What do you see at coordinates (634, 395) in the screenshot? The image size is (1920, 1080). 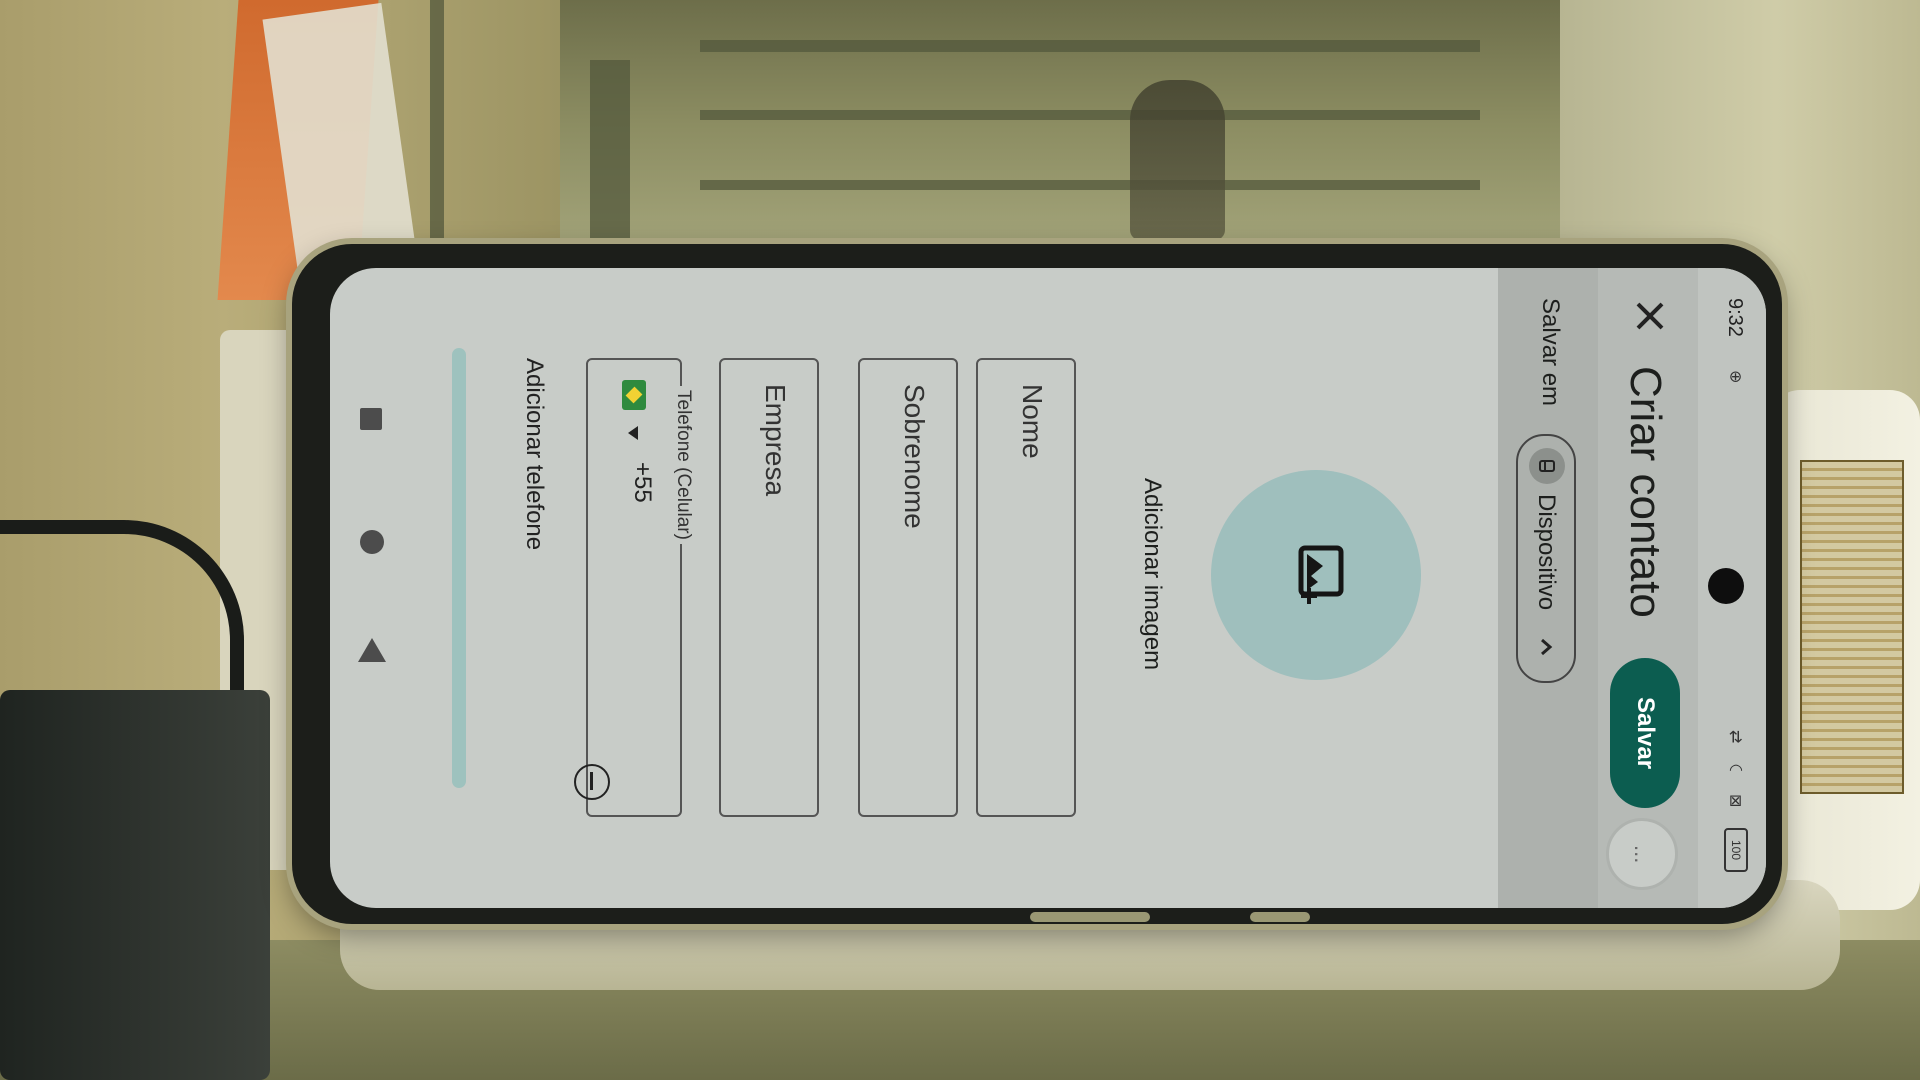 I see `brazil-flag-icon` at bounding box center [634, 395].